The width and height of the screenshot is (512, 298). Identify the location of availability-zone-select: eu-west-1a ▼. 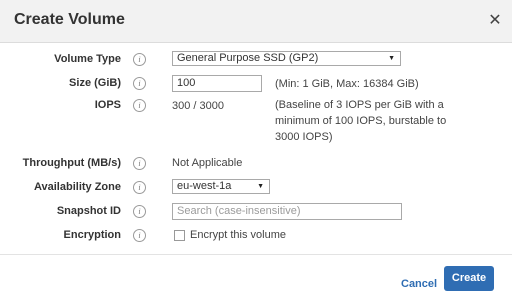
(221, 186).